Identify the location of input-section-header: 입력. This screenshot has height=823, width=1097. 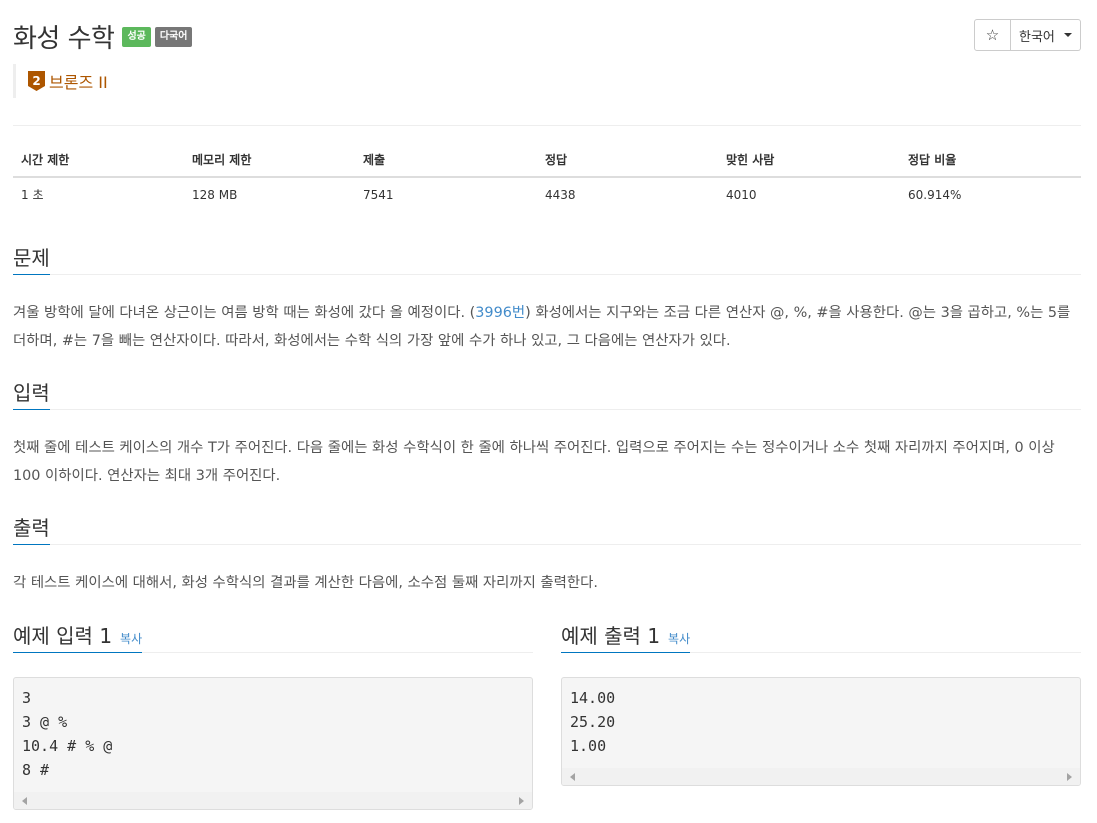
(547, 393).